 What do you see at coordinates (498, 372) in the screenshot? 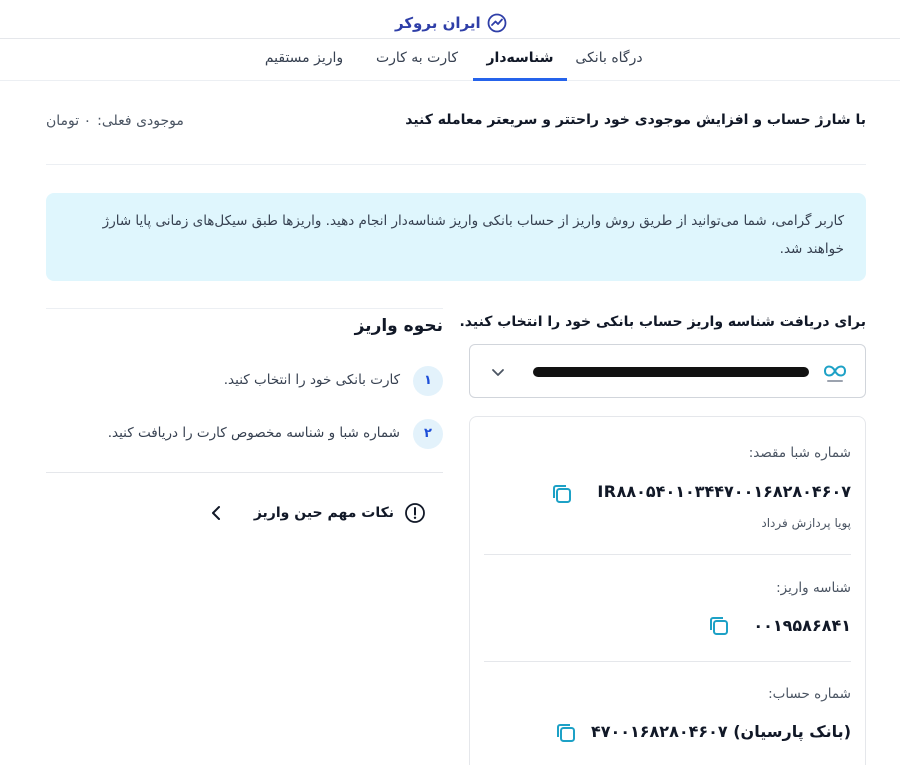
I see `chevron-down-icon` at bounding box center [498, 372].